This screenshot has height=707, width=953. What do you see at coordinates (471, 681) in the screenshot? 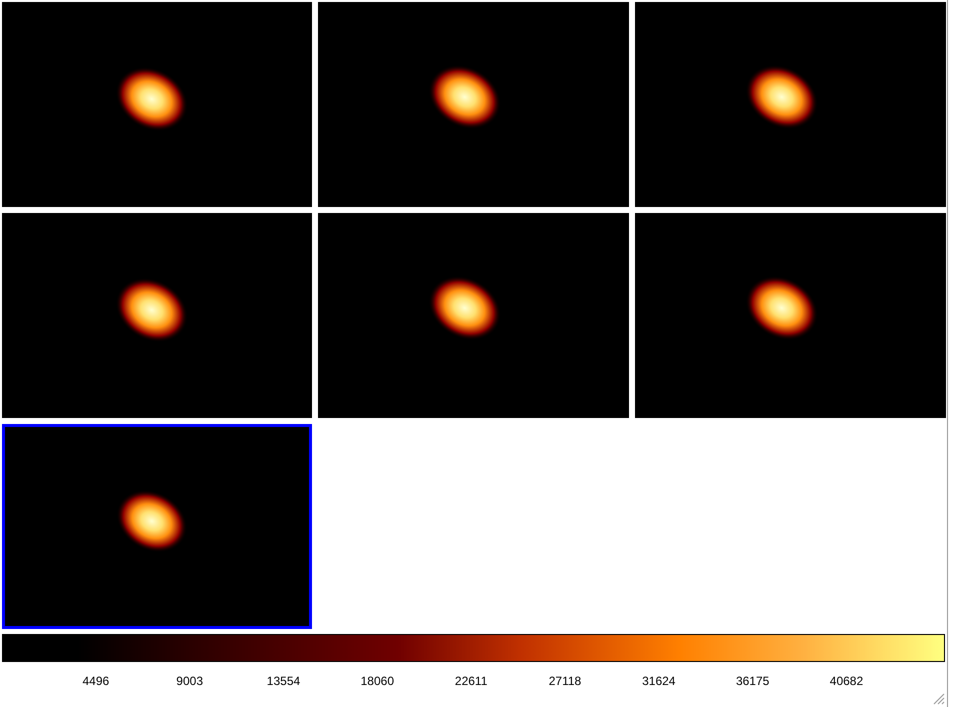
I see `tick-label: 22611` at bounding box center [471, 681].